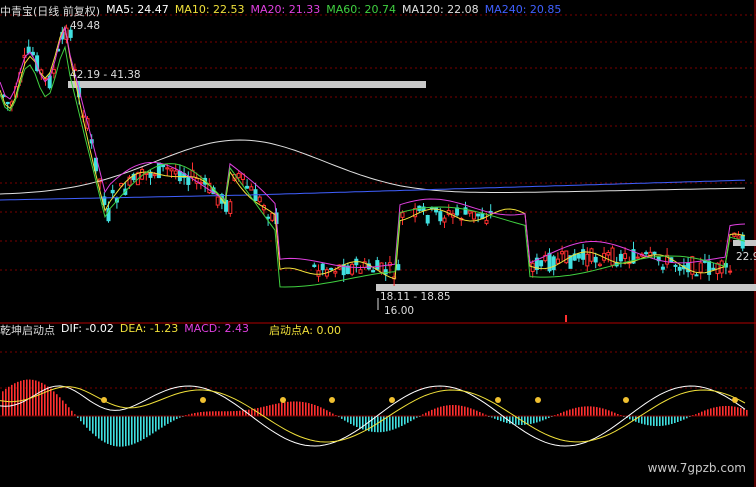 Image resolution: width=756 pixels, height=487 pixels. What do you see at coordinates (216, 328) in the screenshot?
I see `macd-label: MACD: 2.43` at bounding box center [216, 328].